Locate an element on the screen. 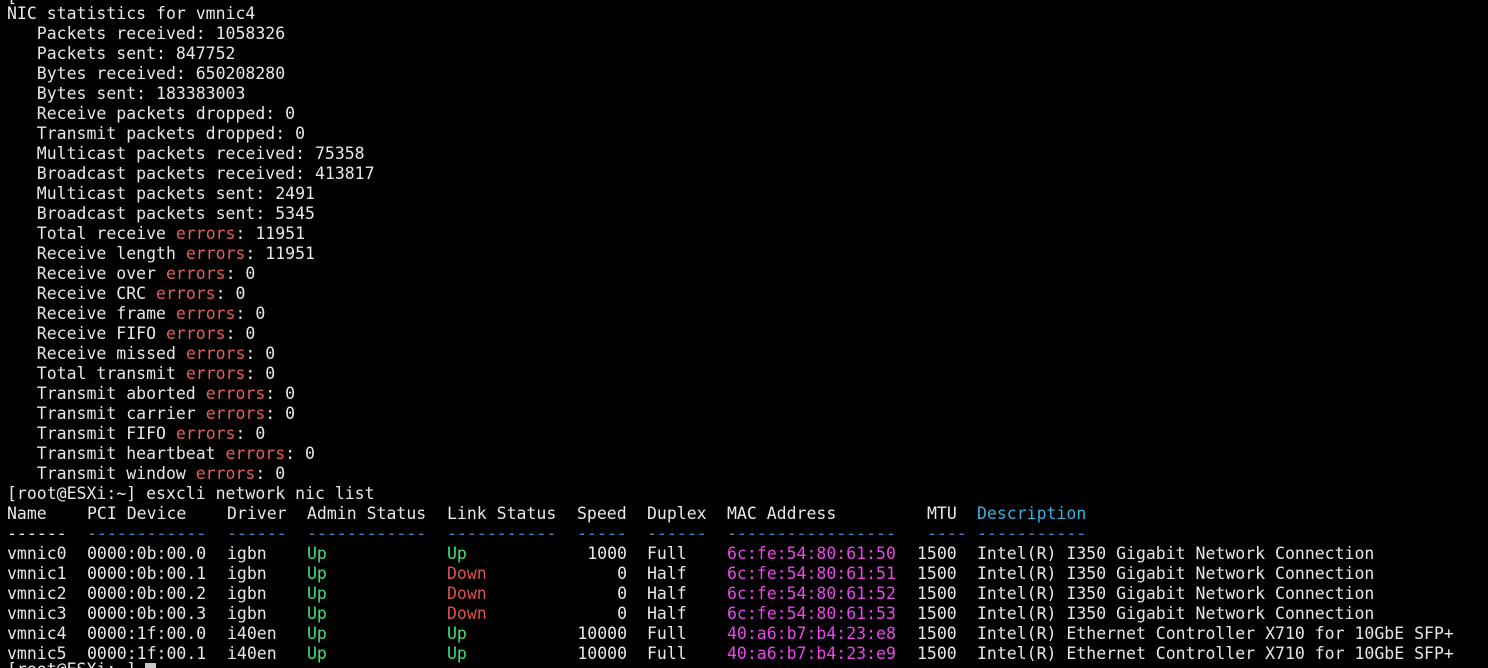 This screenshot has width=1488, height=668. stat-label: Receive missed is located at coordinates (96, 353).